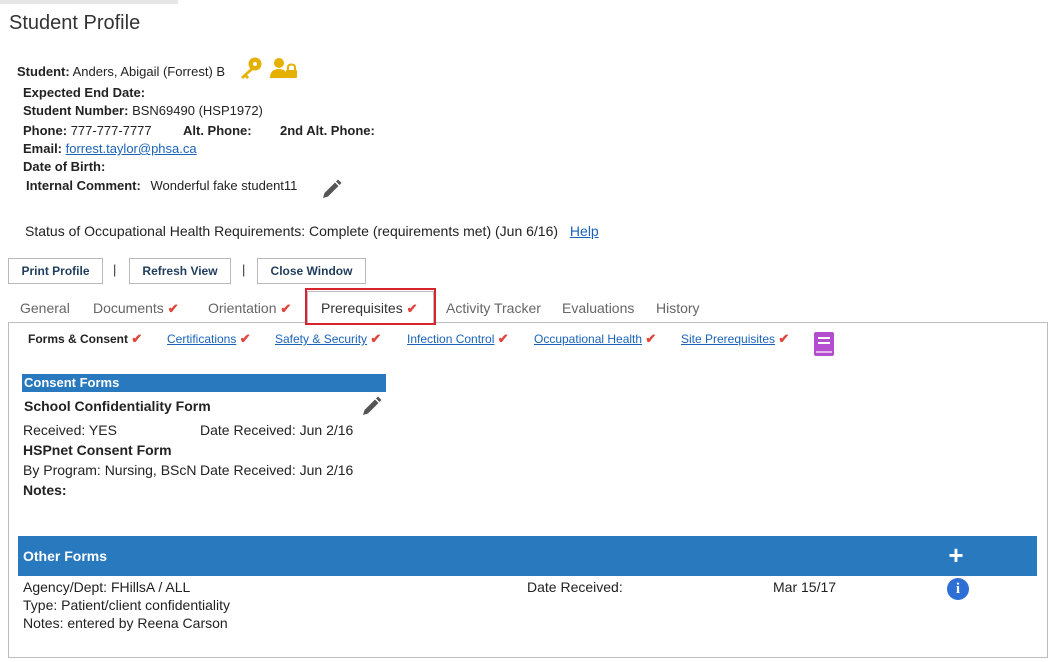  Describe the element at coordinates (45, 130) in the screenshot. I see `phone-label: Phone:` at that location.